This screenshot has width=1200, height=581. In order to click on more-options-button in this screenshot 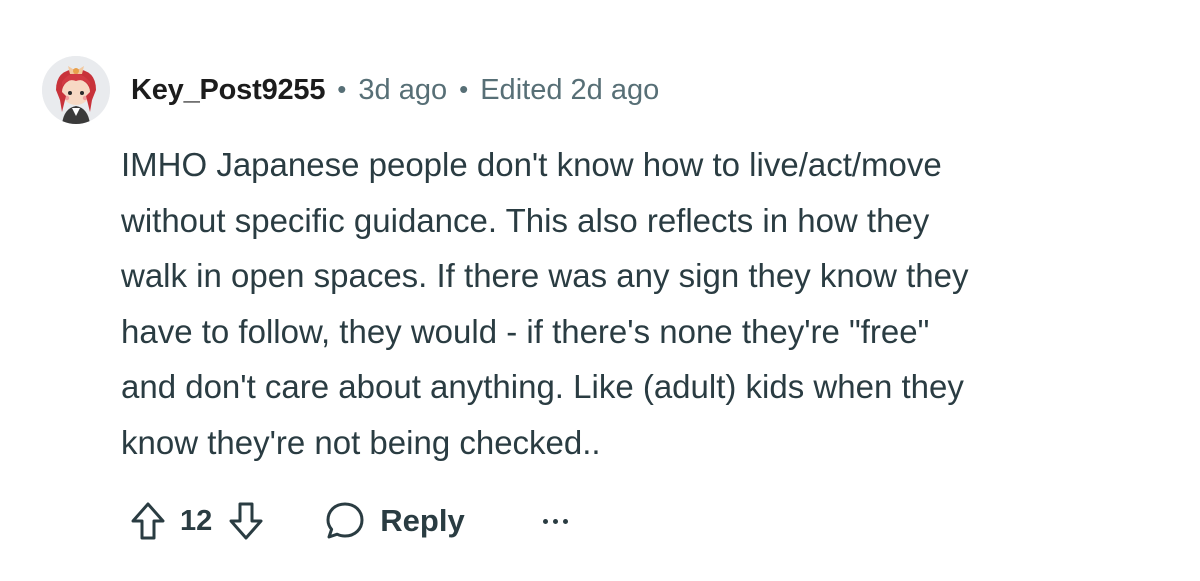, I will do `click(555, 521)`.